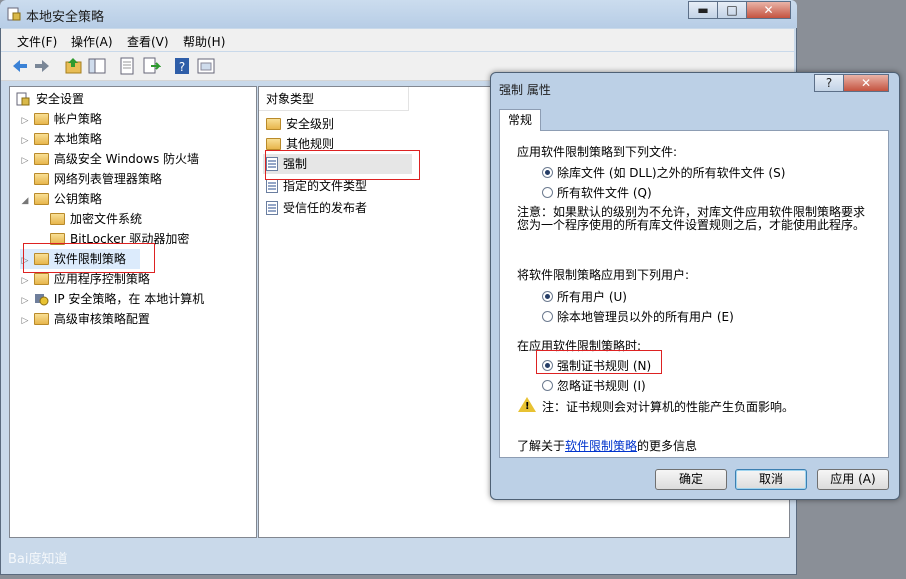 The width and height of the screenshot is (906, 579). I want to click on tree-root: 安全设置, so click(50, 99).